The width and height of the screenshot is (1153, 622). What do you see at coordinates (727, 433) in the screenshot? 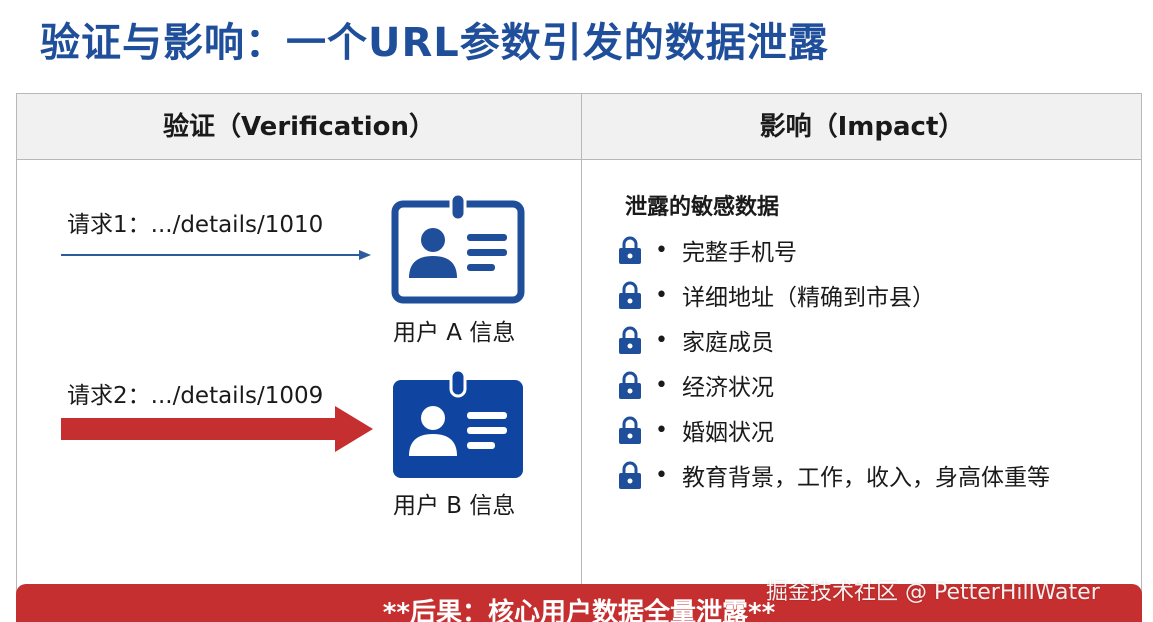
I see `impact-item: 婚姻状况` at bounding box center [727, 433].